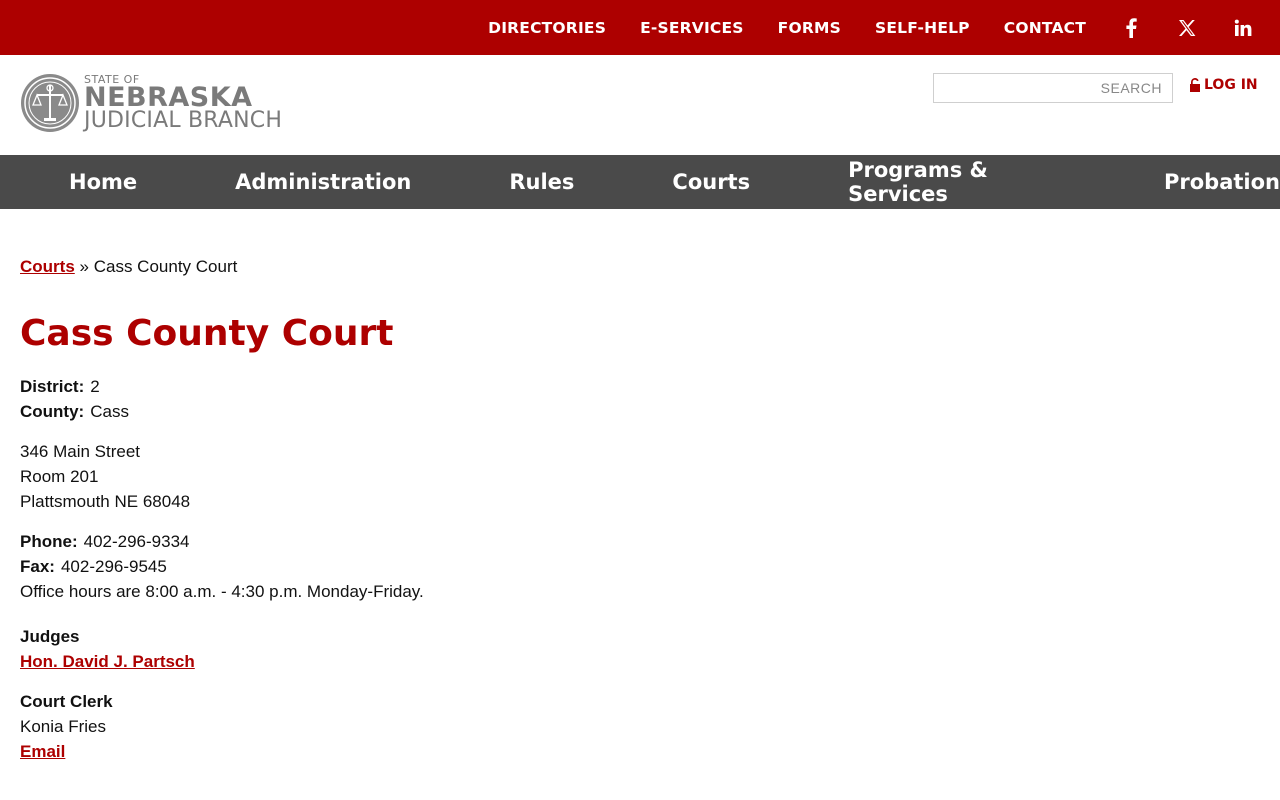  What do you see at coordinates (640, 105) in the screenshot?
I see `site-header: STATE OF NEBRASKA JUDICIAL BRANCH LOG IN` at bounding box center [640, 105].